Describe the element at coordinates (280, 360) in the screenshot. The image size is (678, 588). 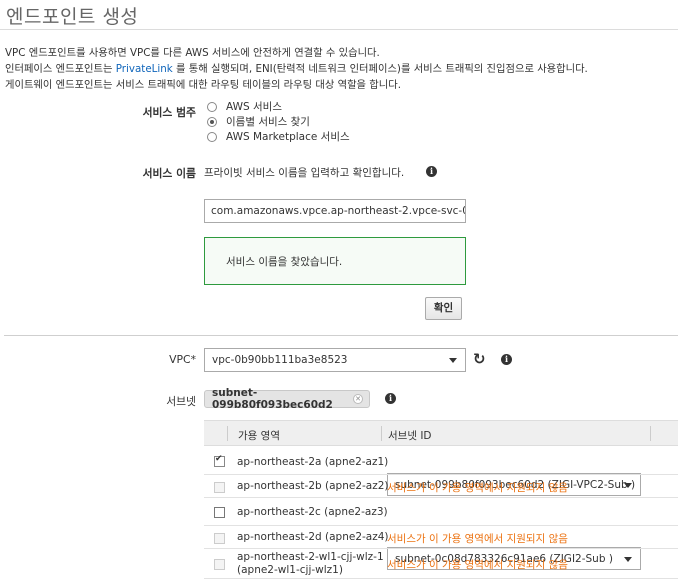
I see `vpc-select-value: vpc-0b90bb111ba3e8523` at that location.